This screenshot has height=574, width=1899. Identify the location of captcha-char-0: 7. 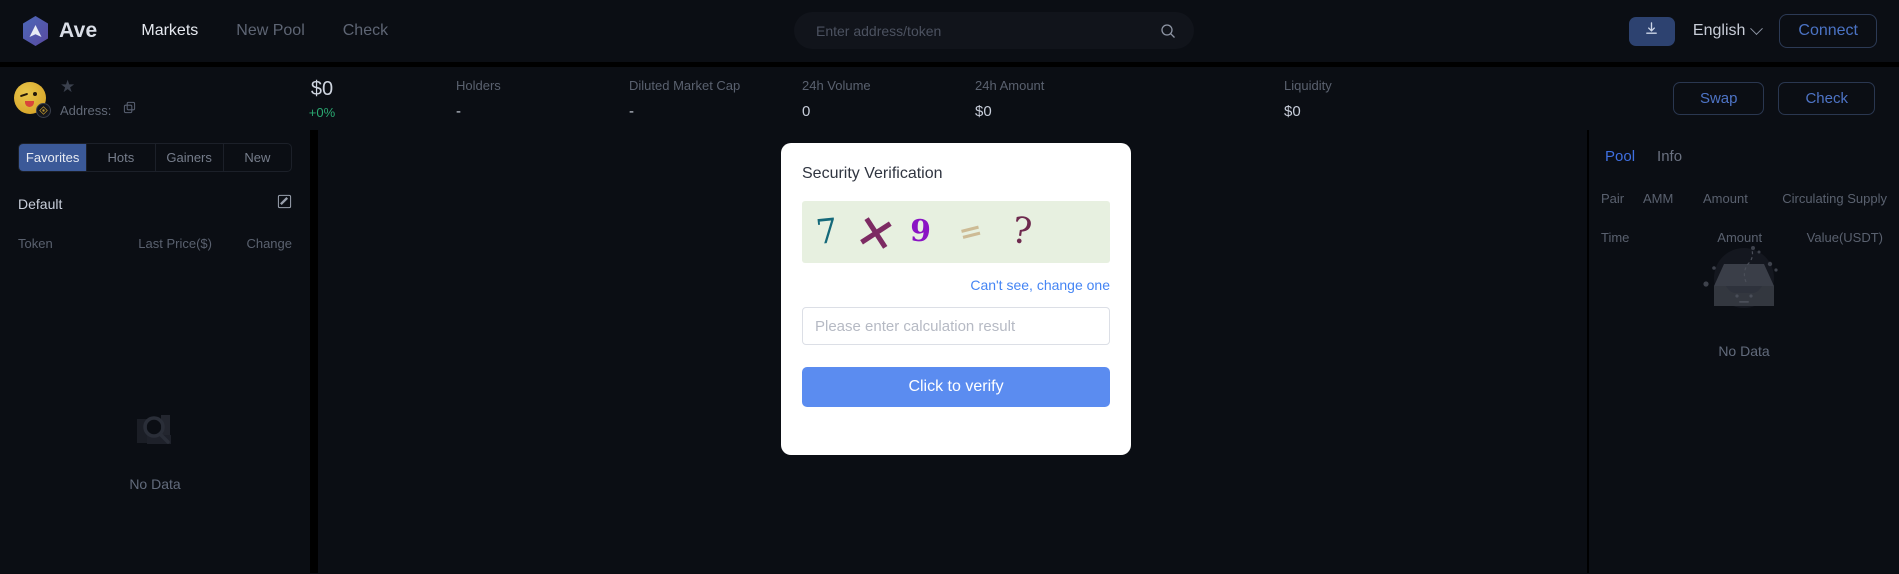
(826, 232).